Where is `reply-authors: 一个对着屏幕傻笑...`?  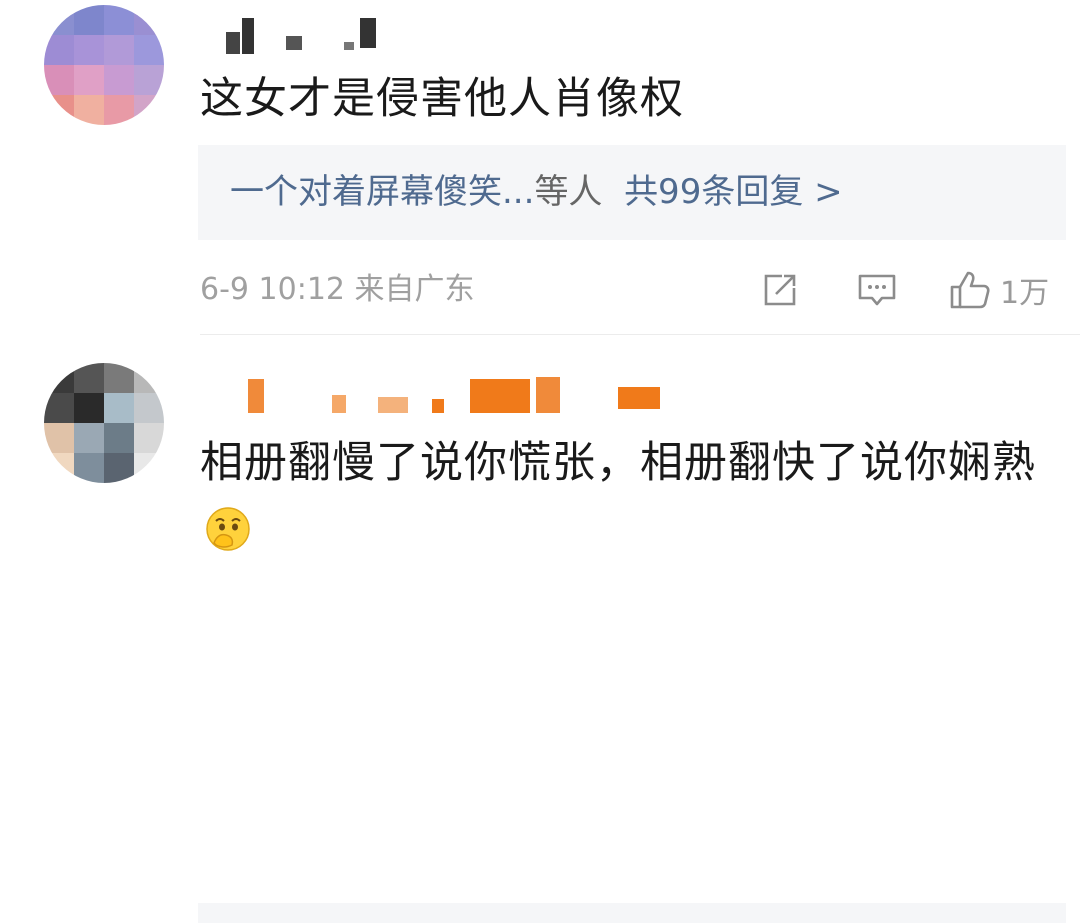 reply-authors: 一个对着屏幕傻笑... is located at coordinates (382, 192).